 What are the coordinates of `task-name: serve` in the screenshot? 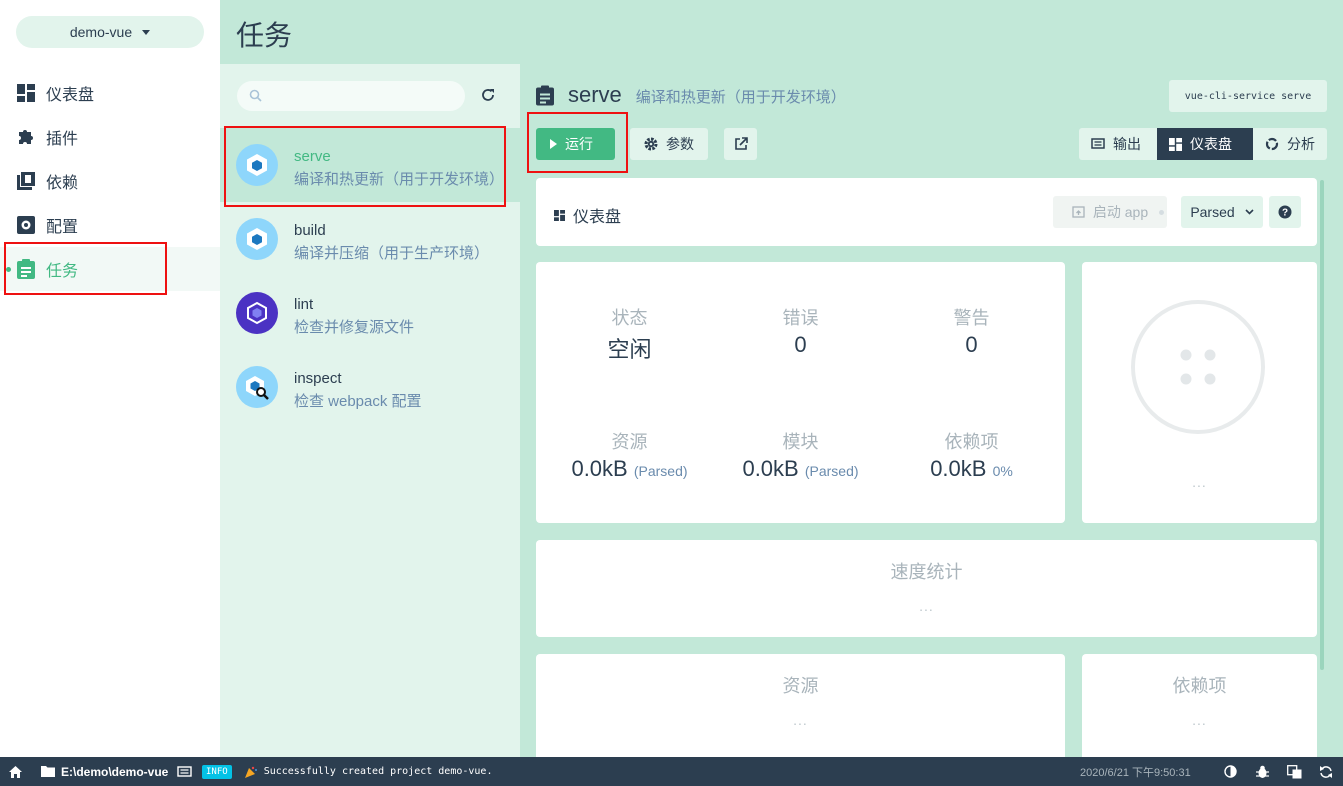 It's located at (312, 156).